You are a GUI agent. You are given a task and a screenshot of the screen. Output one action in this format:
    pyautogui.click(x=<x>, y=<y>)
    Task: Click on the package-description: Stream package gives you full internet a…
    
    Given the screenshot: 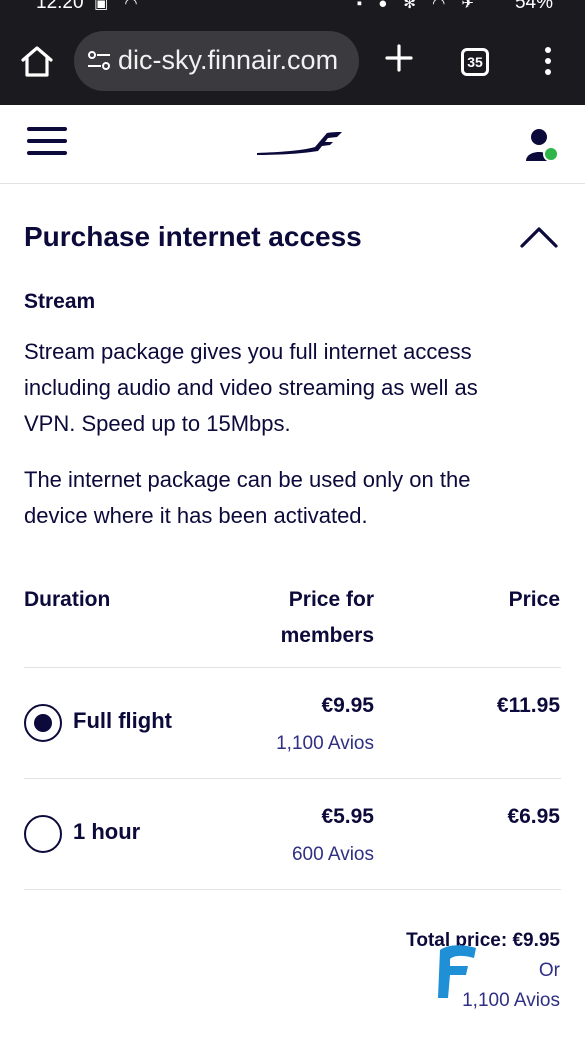 What is the action you would take?
    pyautogui.click(x=251, y=387)
    